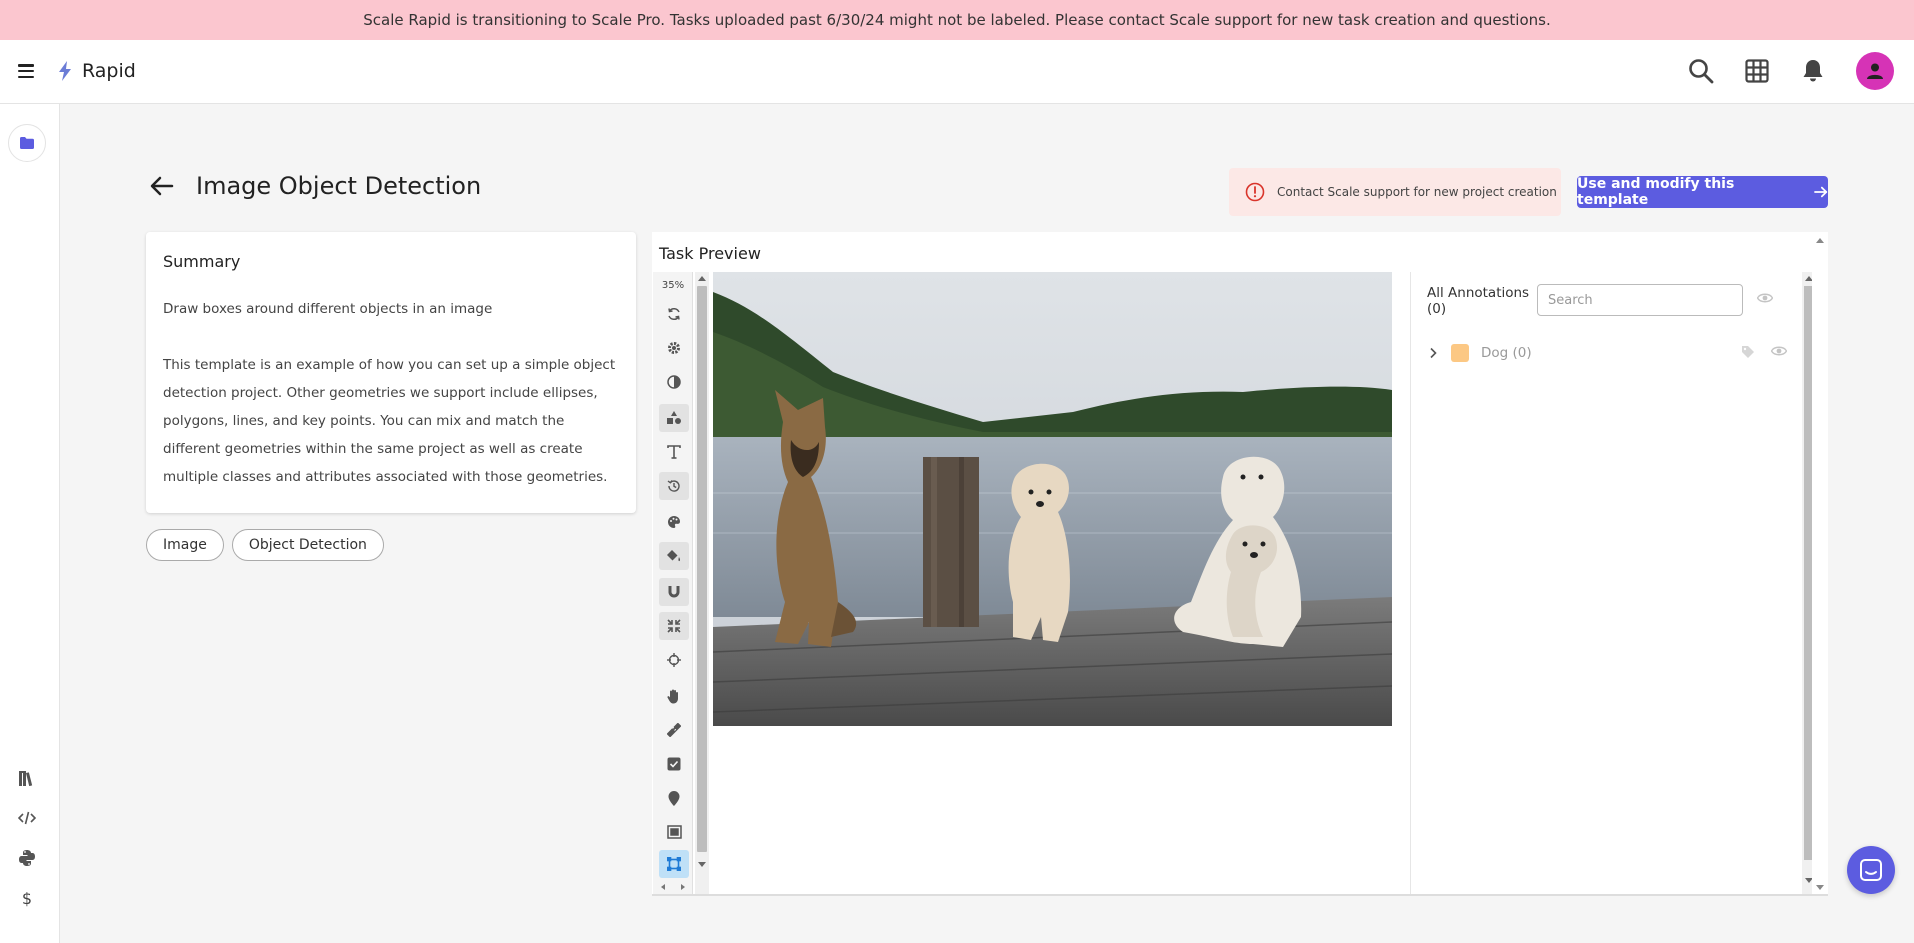  Describe the element at coordinates (30, 523) in the screenshot. I see `left-sidebar: $` at that location.